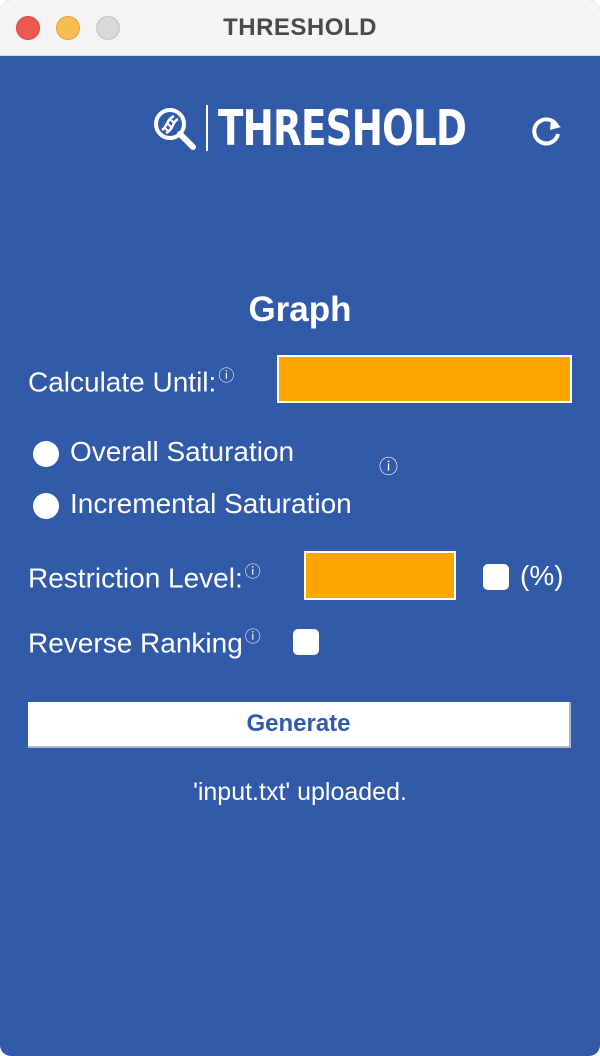 The width and height of the screenshot is (600, 1056). I want to click on saturation-info-icon: ⓘ, so click(388, 465).